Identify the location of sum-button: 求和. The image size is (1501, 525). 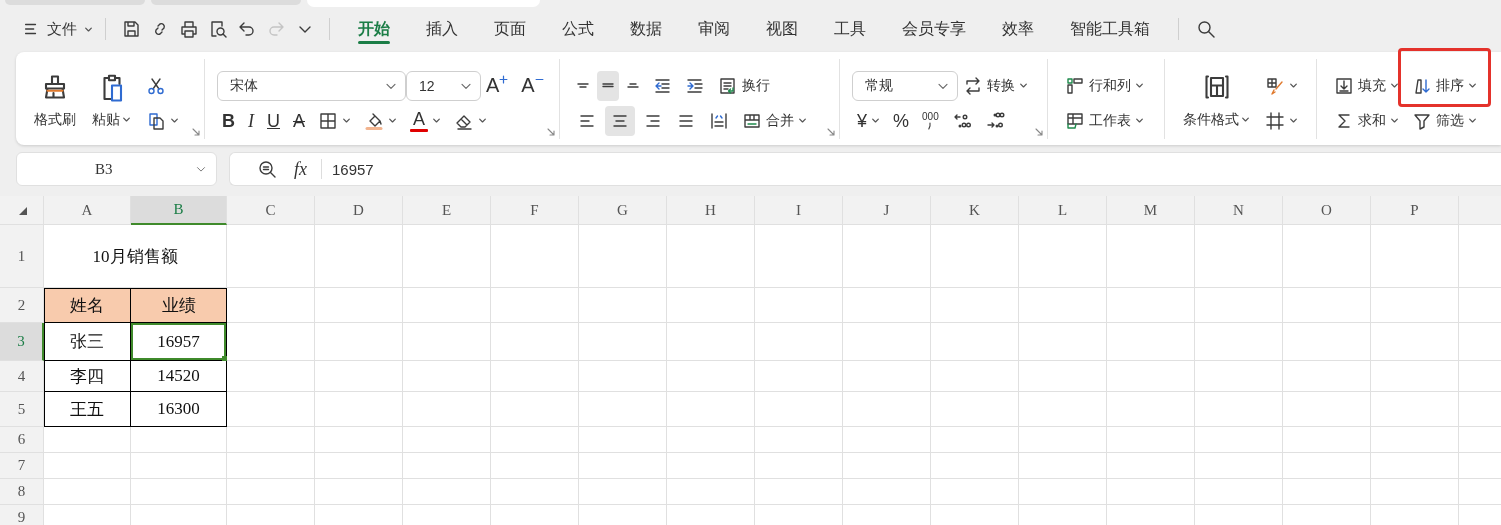
(1366, 120).